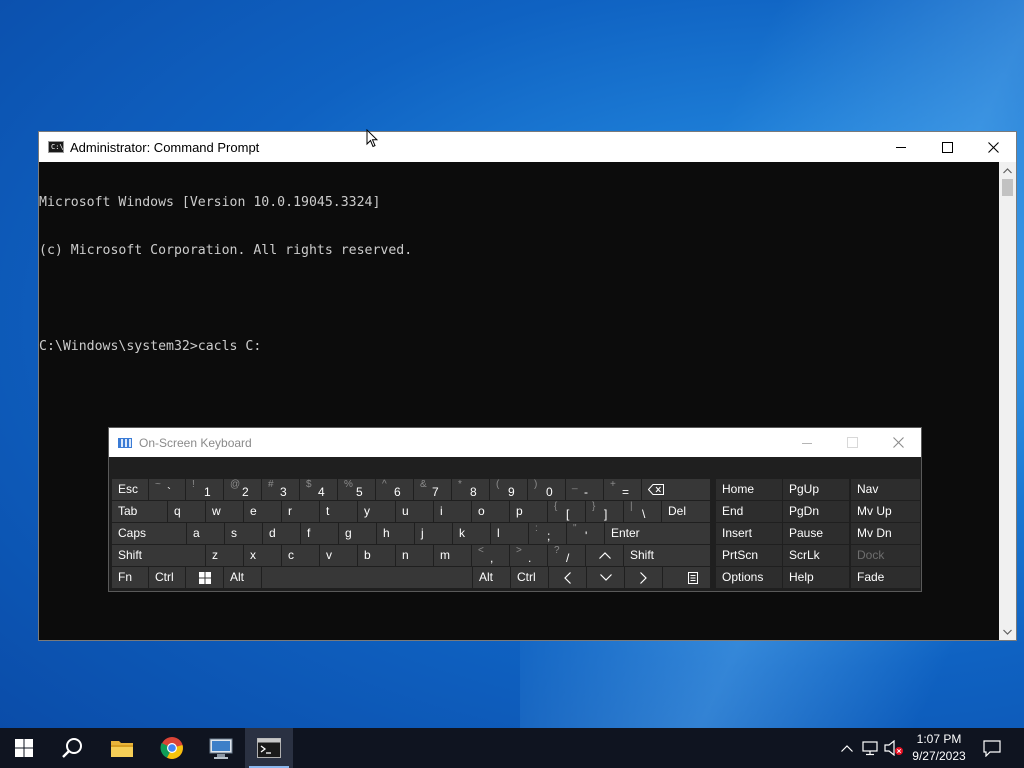  I want to click on key-pgup: PgUp, so click(816, 489).